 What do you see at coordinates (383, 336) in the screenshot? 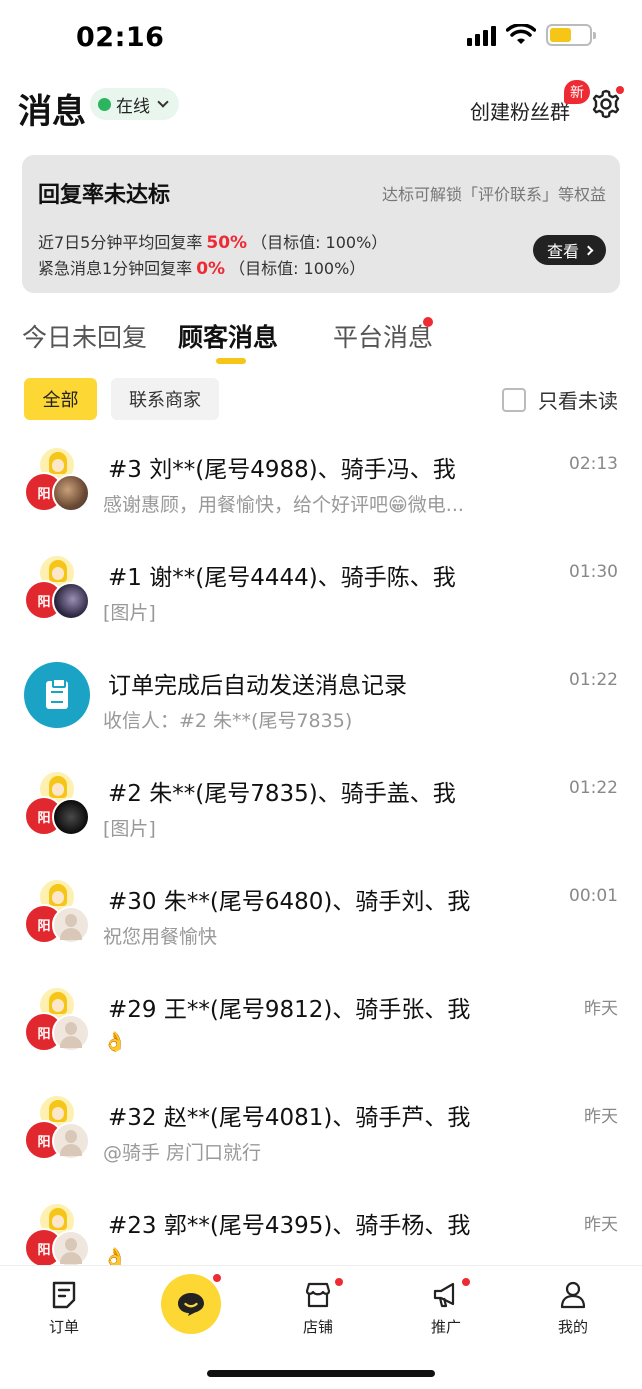
I see `tab-platform-messages: 平台消息` at bounding box center [383, 336].